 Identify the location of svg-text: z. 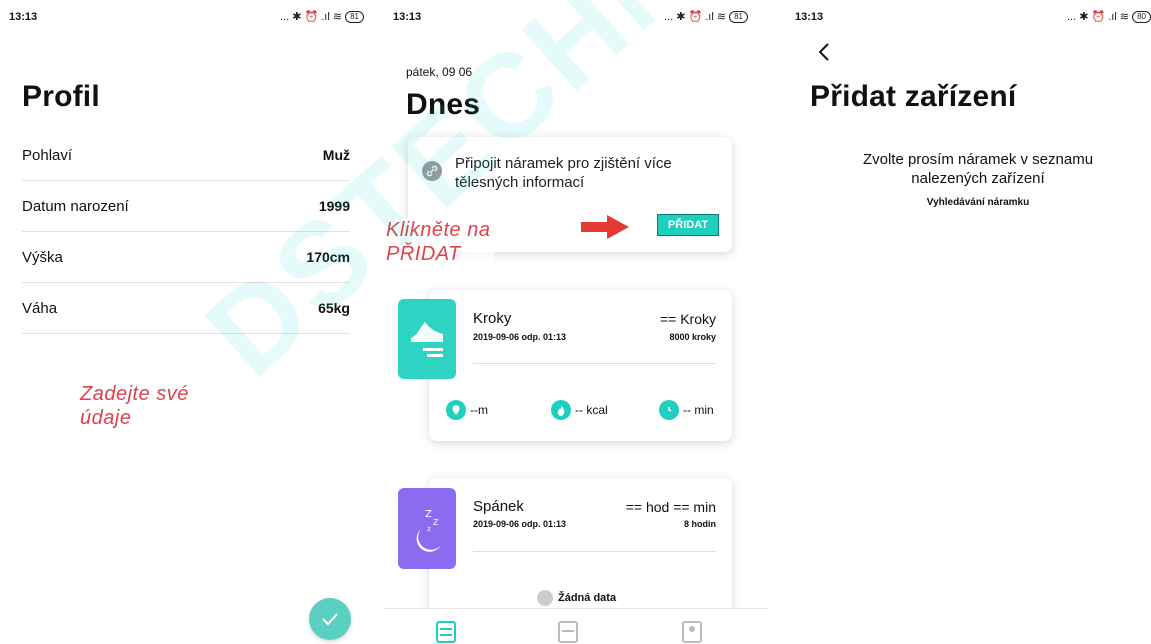
(429, 529).